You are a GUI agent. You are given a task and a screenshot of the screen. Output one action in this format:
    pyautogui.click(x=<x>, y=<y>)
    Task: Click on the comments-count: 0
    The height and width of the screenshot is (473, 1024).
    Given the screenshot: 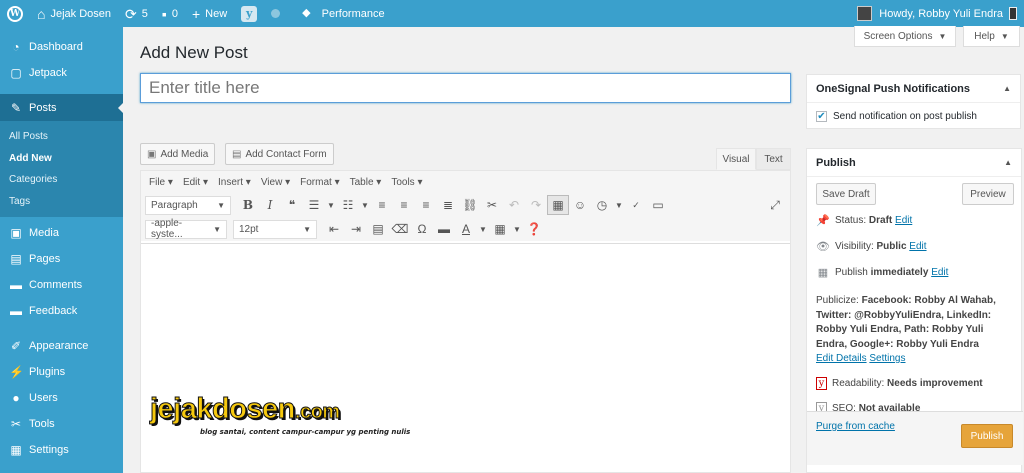 What is the action you would take?
    pyautogui.click(x=174, y=13)
    